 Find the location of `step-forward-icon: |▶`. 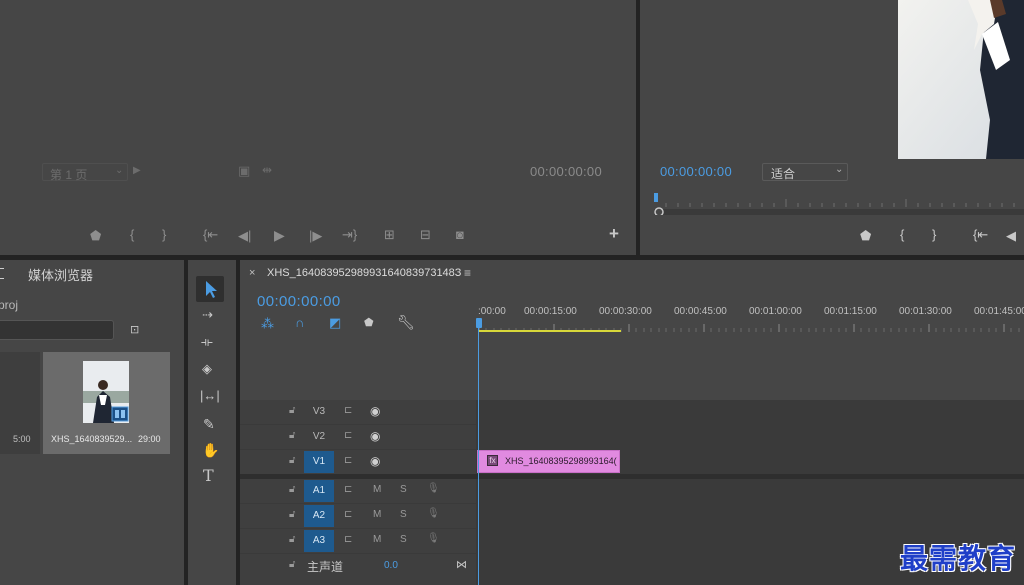

step-forward-icon: |▶ is located at coordinates (315, 236).